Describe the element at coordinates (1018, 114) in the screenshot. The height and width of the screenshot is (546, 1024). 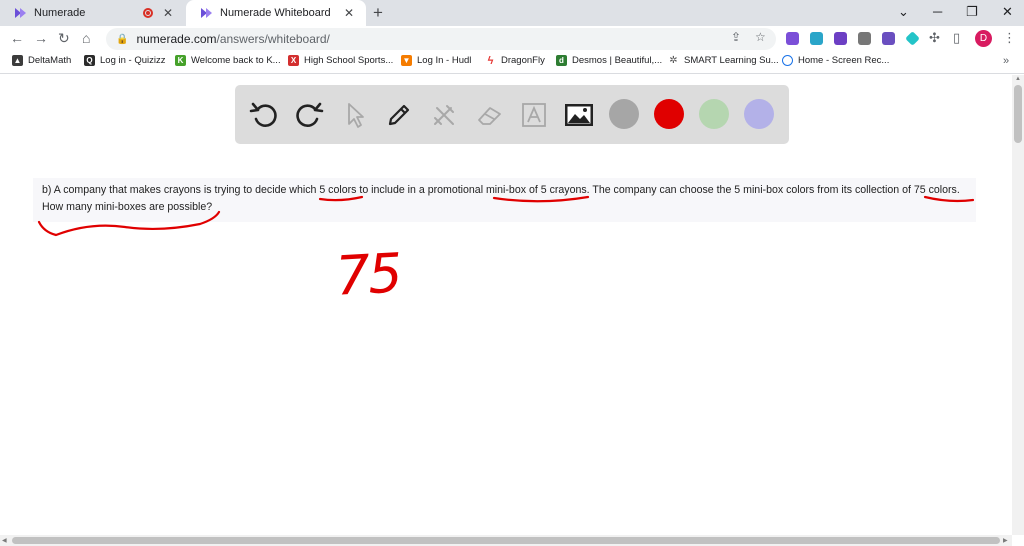
I see `vertical-scroll-thumb` at that location.